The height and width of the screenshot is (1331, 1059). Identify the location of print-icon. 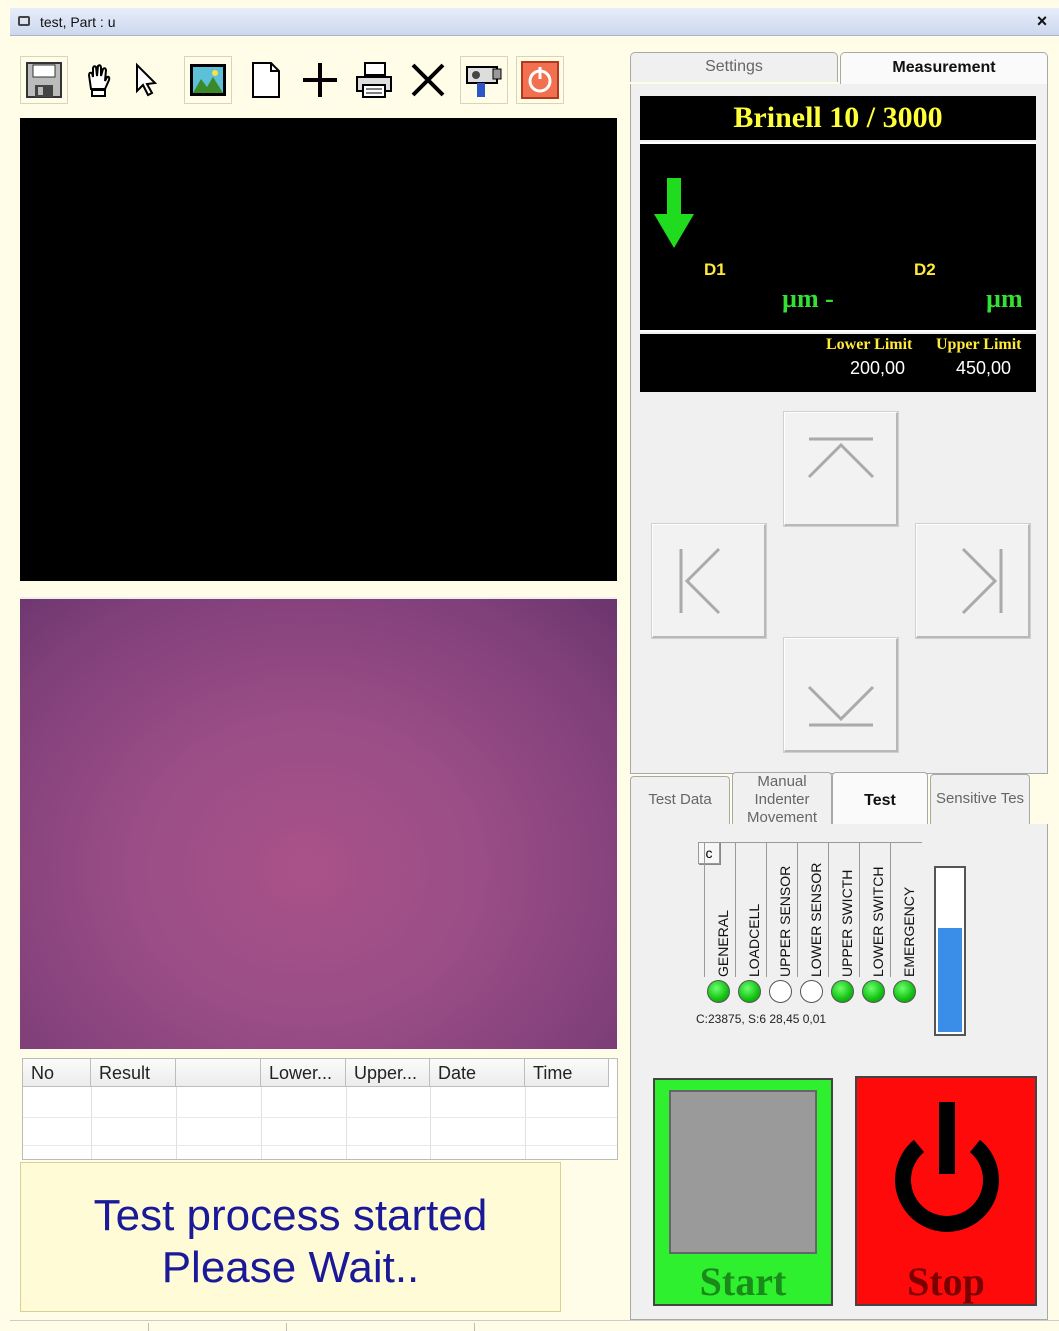
(374, 80).